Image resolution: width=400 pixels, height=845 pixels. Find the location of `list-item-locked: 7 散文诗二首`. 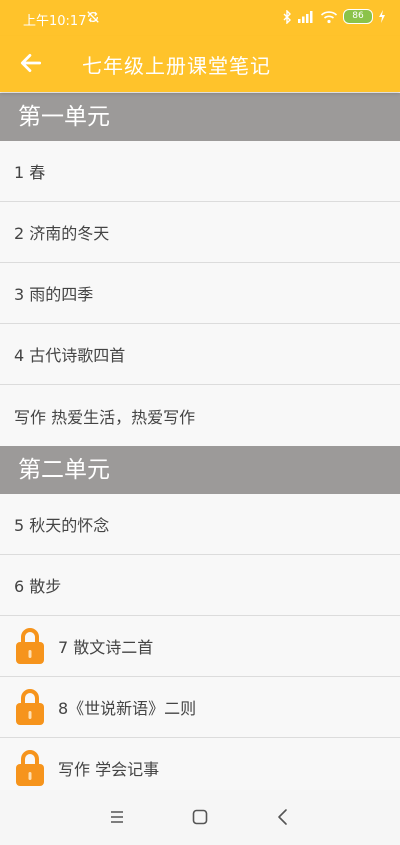

list-item-locked: 7 散文诗二首 is located at coordinates (200, 646).